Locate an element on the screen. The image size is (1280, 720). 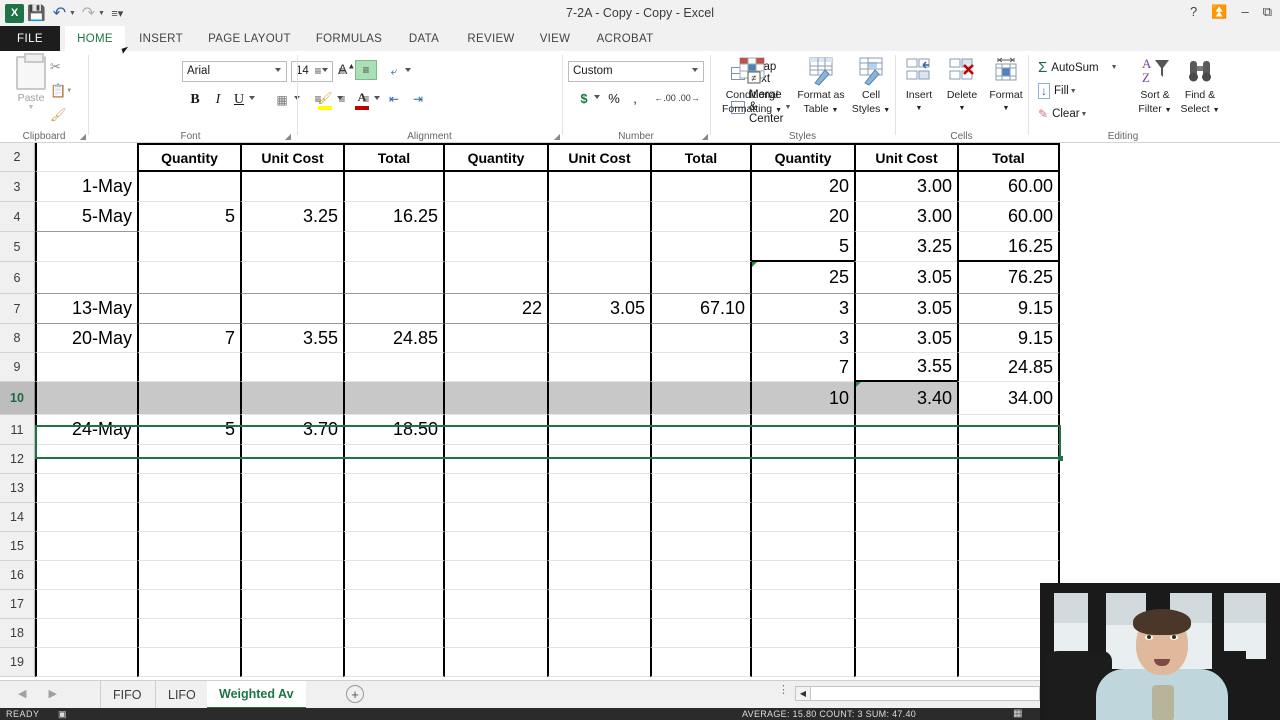
cell-purchases-total: 18.50 is located at coordinates (394, 430).